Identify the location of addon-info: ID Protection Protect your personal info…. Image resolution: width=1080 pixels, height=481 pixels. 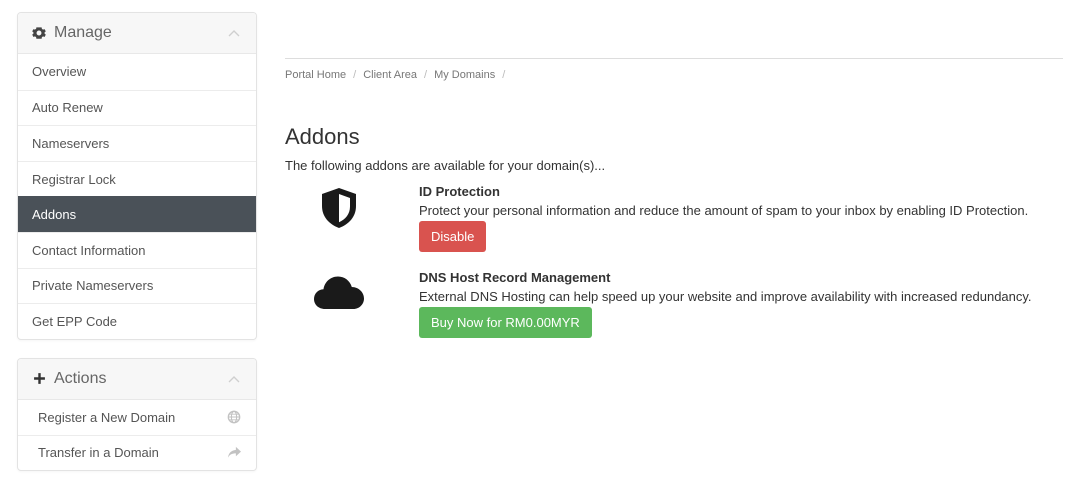
(723, 218).